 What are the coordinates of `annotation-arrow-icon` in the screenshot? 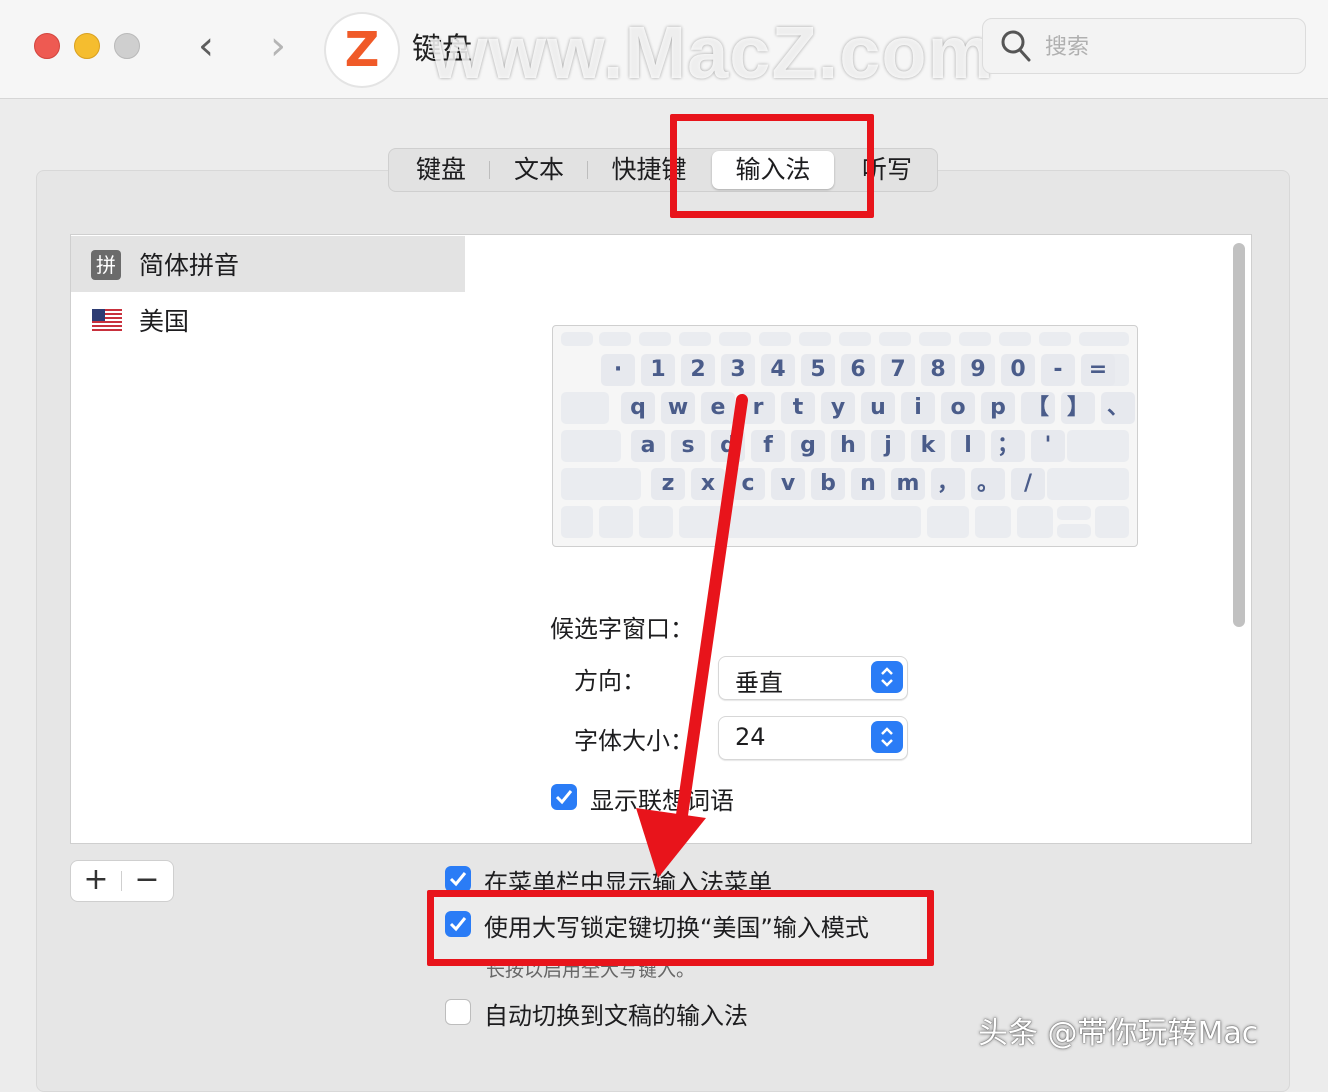 It's located at (692, 636).